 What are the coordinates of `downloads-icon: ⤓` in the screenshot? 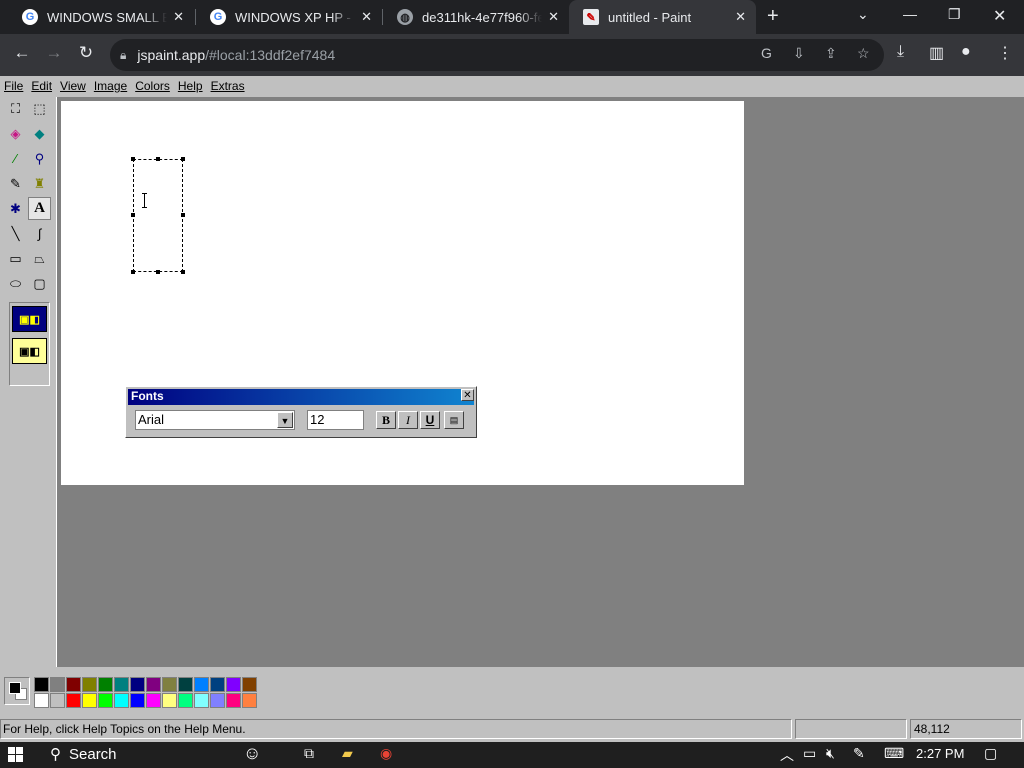 It's located at (900, 52).